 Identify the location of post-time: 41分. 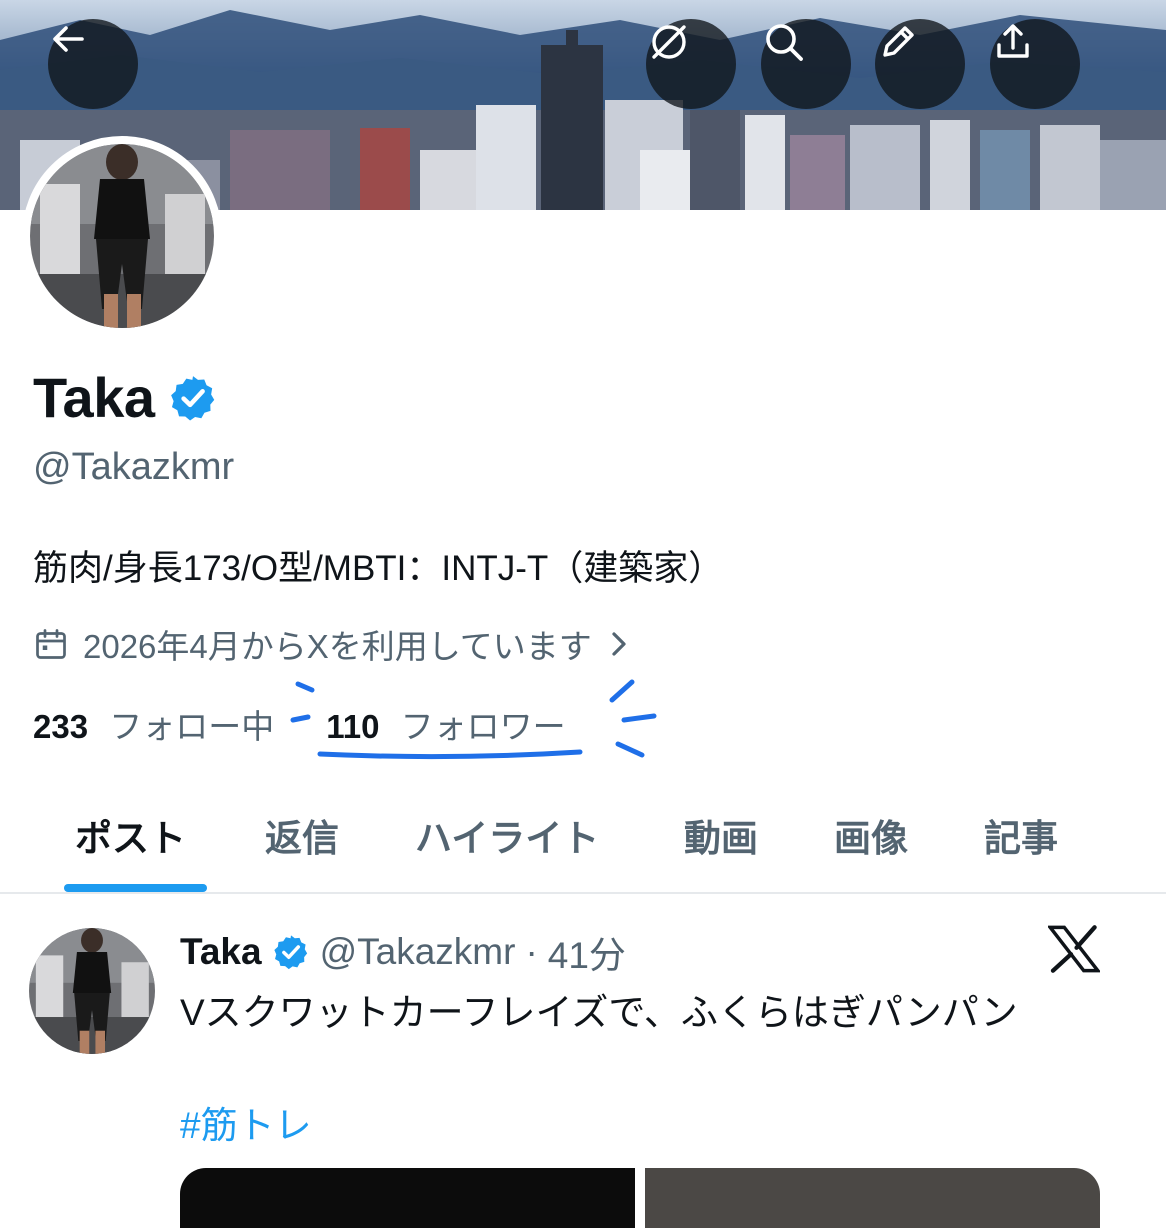
(587, 952).